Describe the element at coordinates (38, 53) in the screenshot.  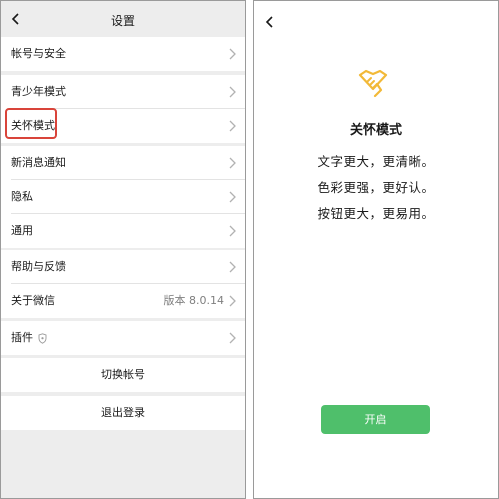
I see `settings-item-label: 帐号与安全` at that location.